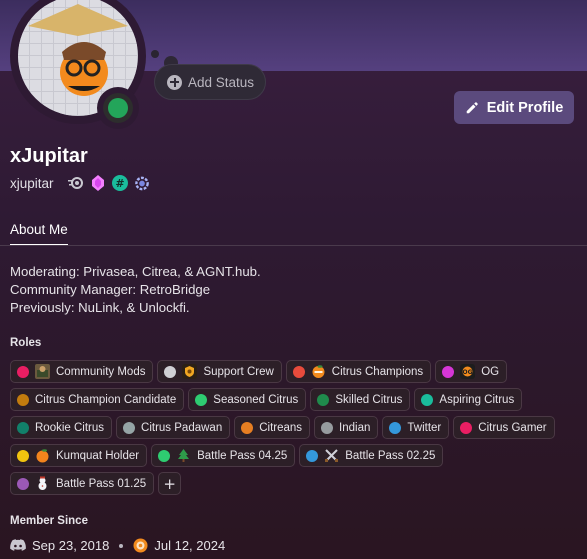 The image size is (587, 559). I want to click on role-pill: Citrus Gamer, so click(504, 427).